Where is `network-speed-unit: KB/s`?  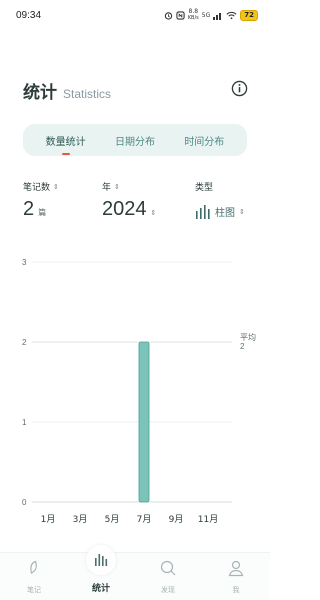
network-speed-unit: KB/s is located at coordinates (193, 18).